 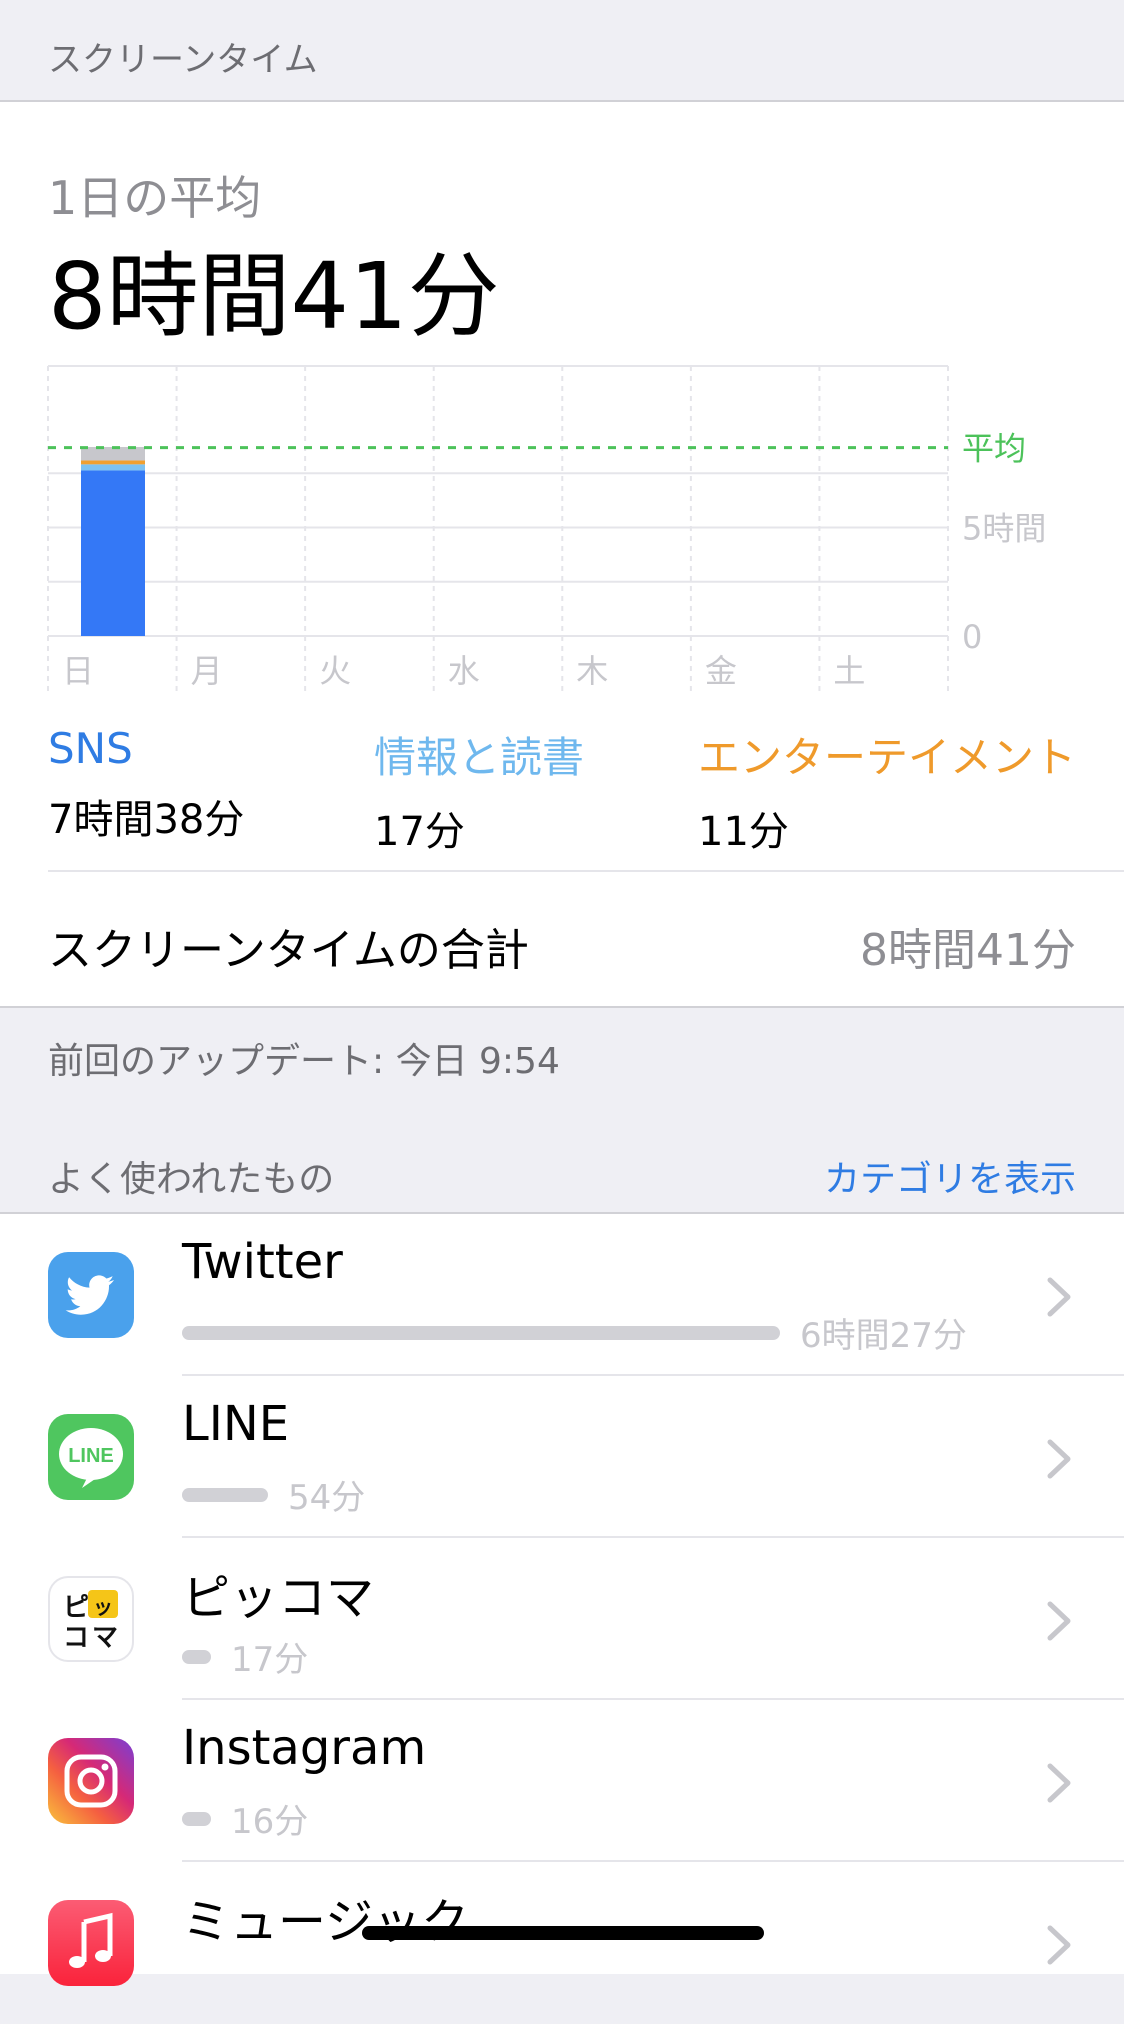 I want to click on page-title: スクリーンタイム, so click(x=183, y=60).